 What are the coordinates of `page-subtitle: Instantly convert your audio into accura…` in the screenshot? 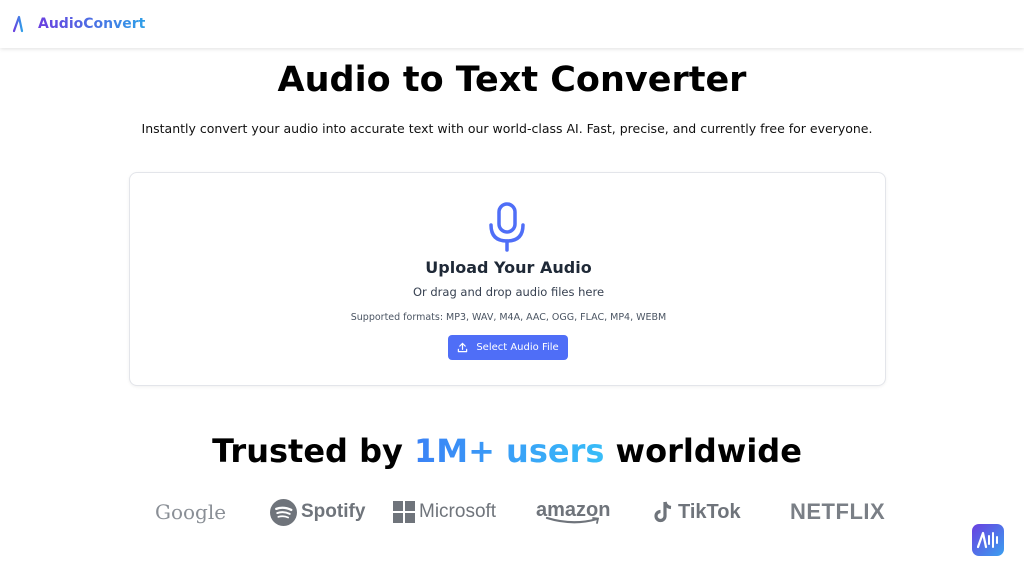 It's located at (507, 128).